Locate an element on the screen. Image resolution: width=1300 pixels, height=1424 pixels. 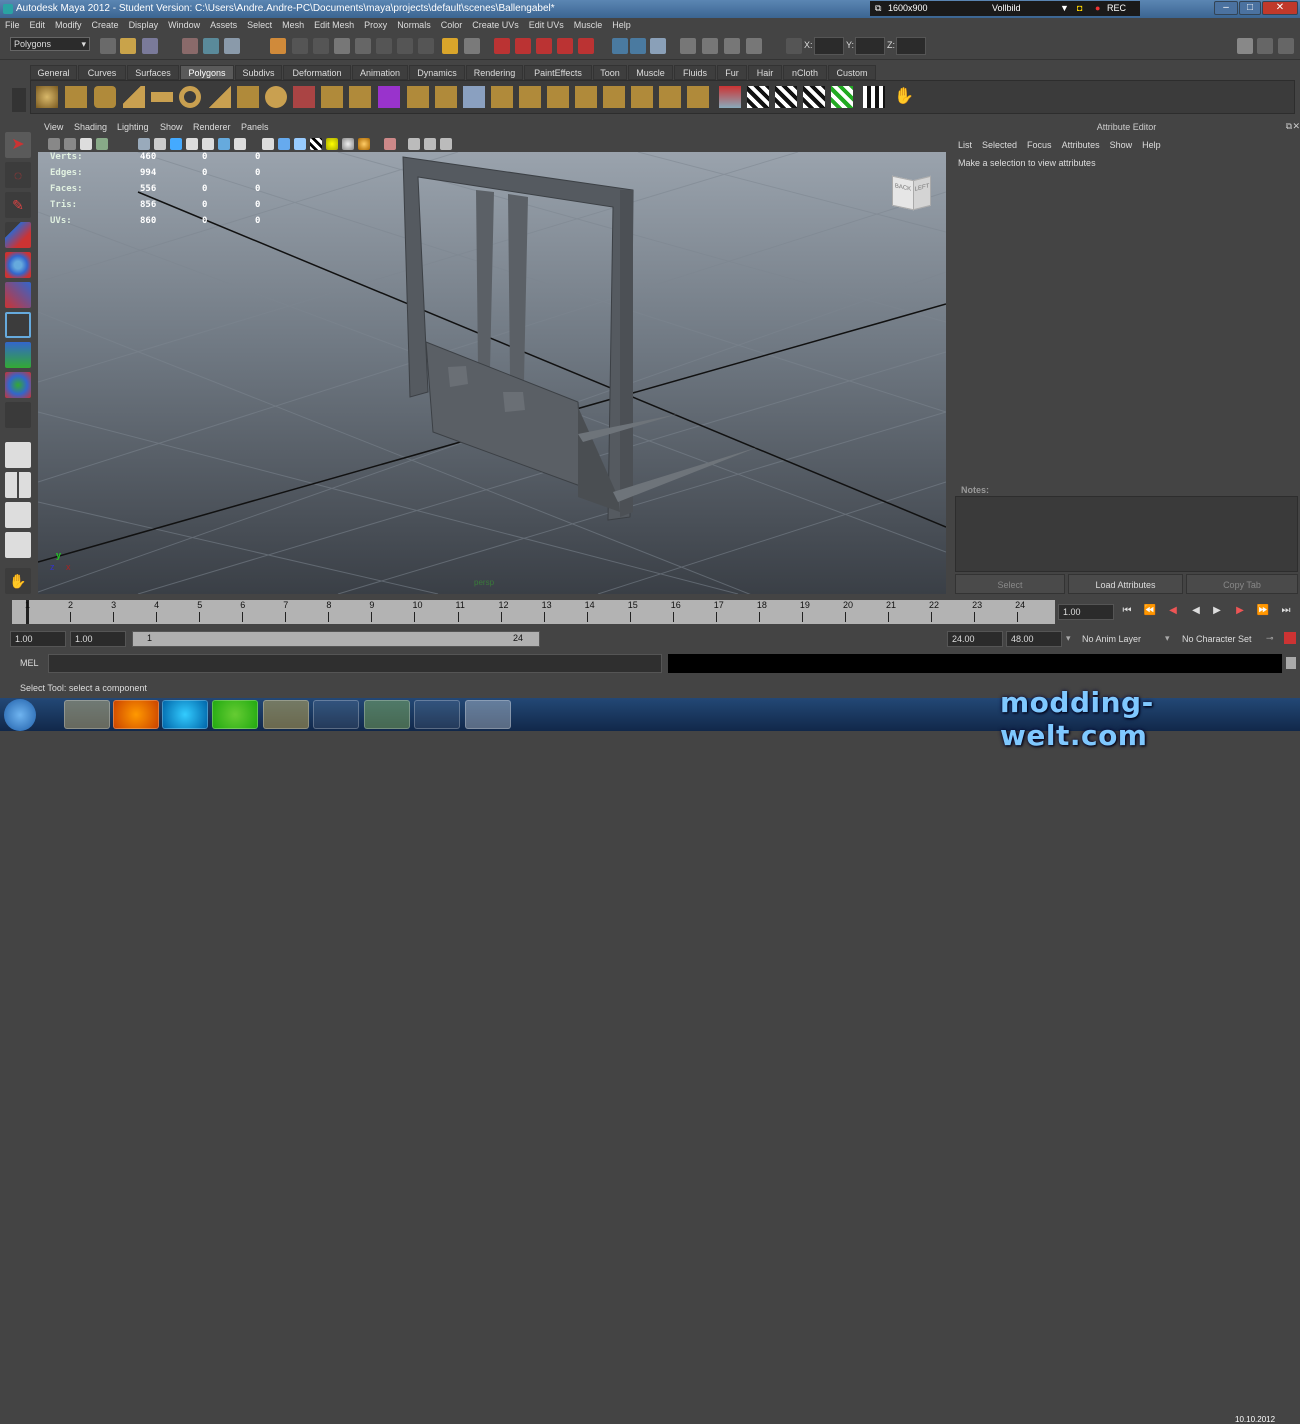
shelf-tab-toon: Toon is located at coordinates (610, 72).